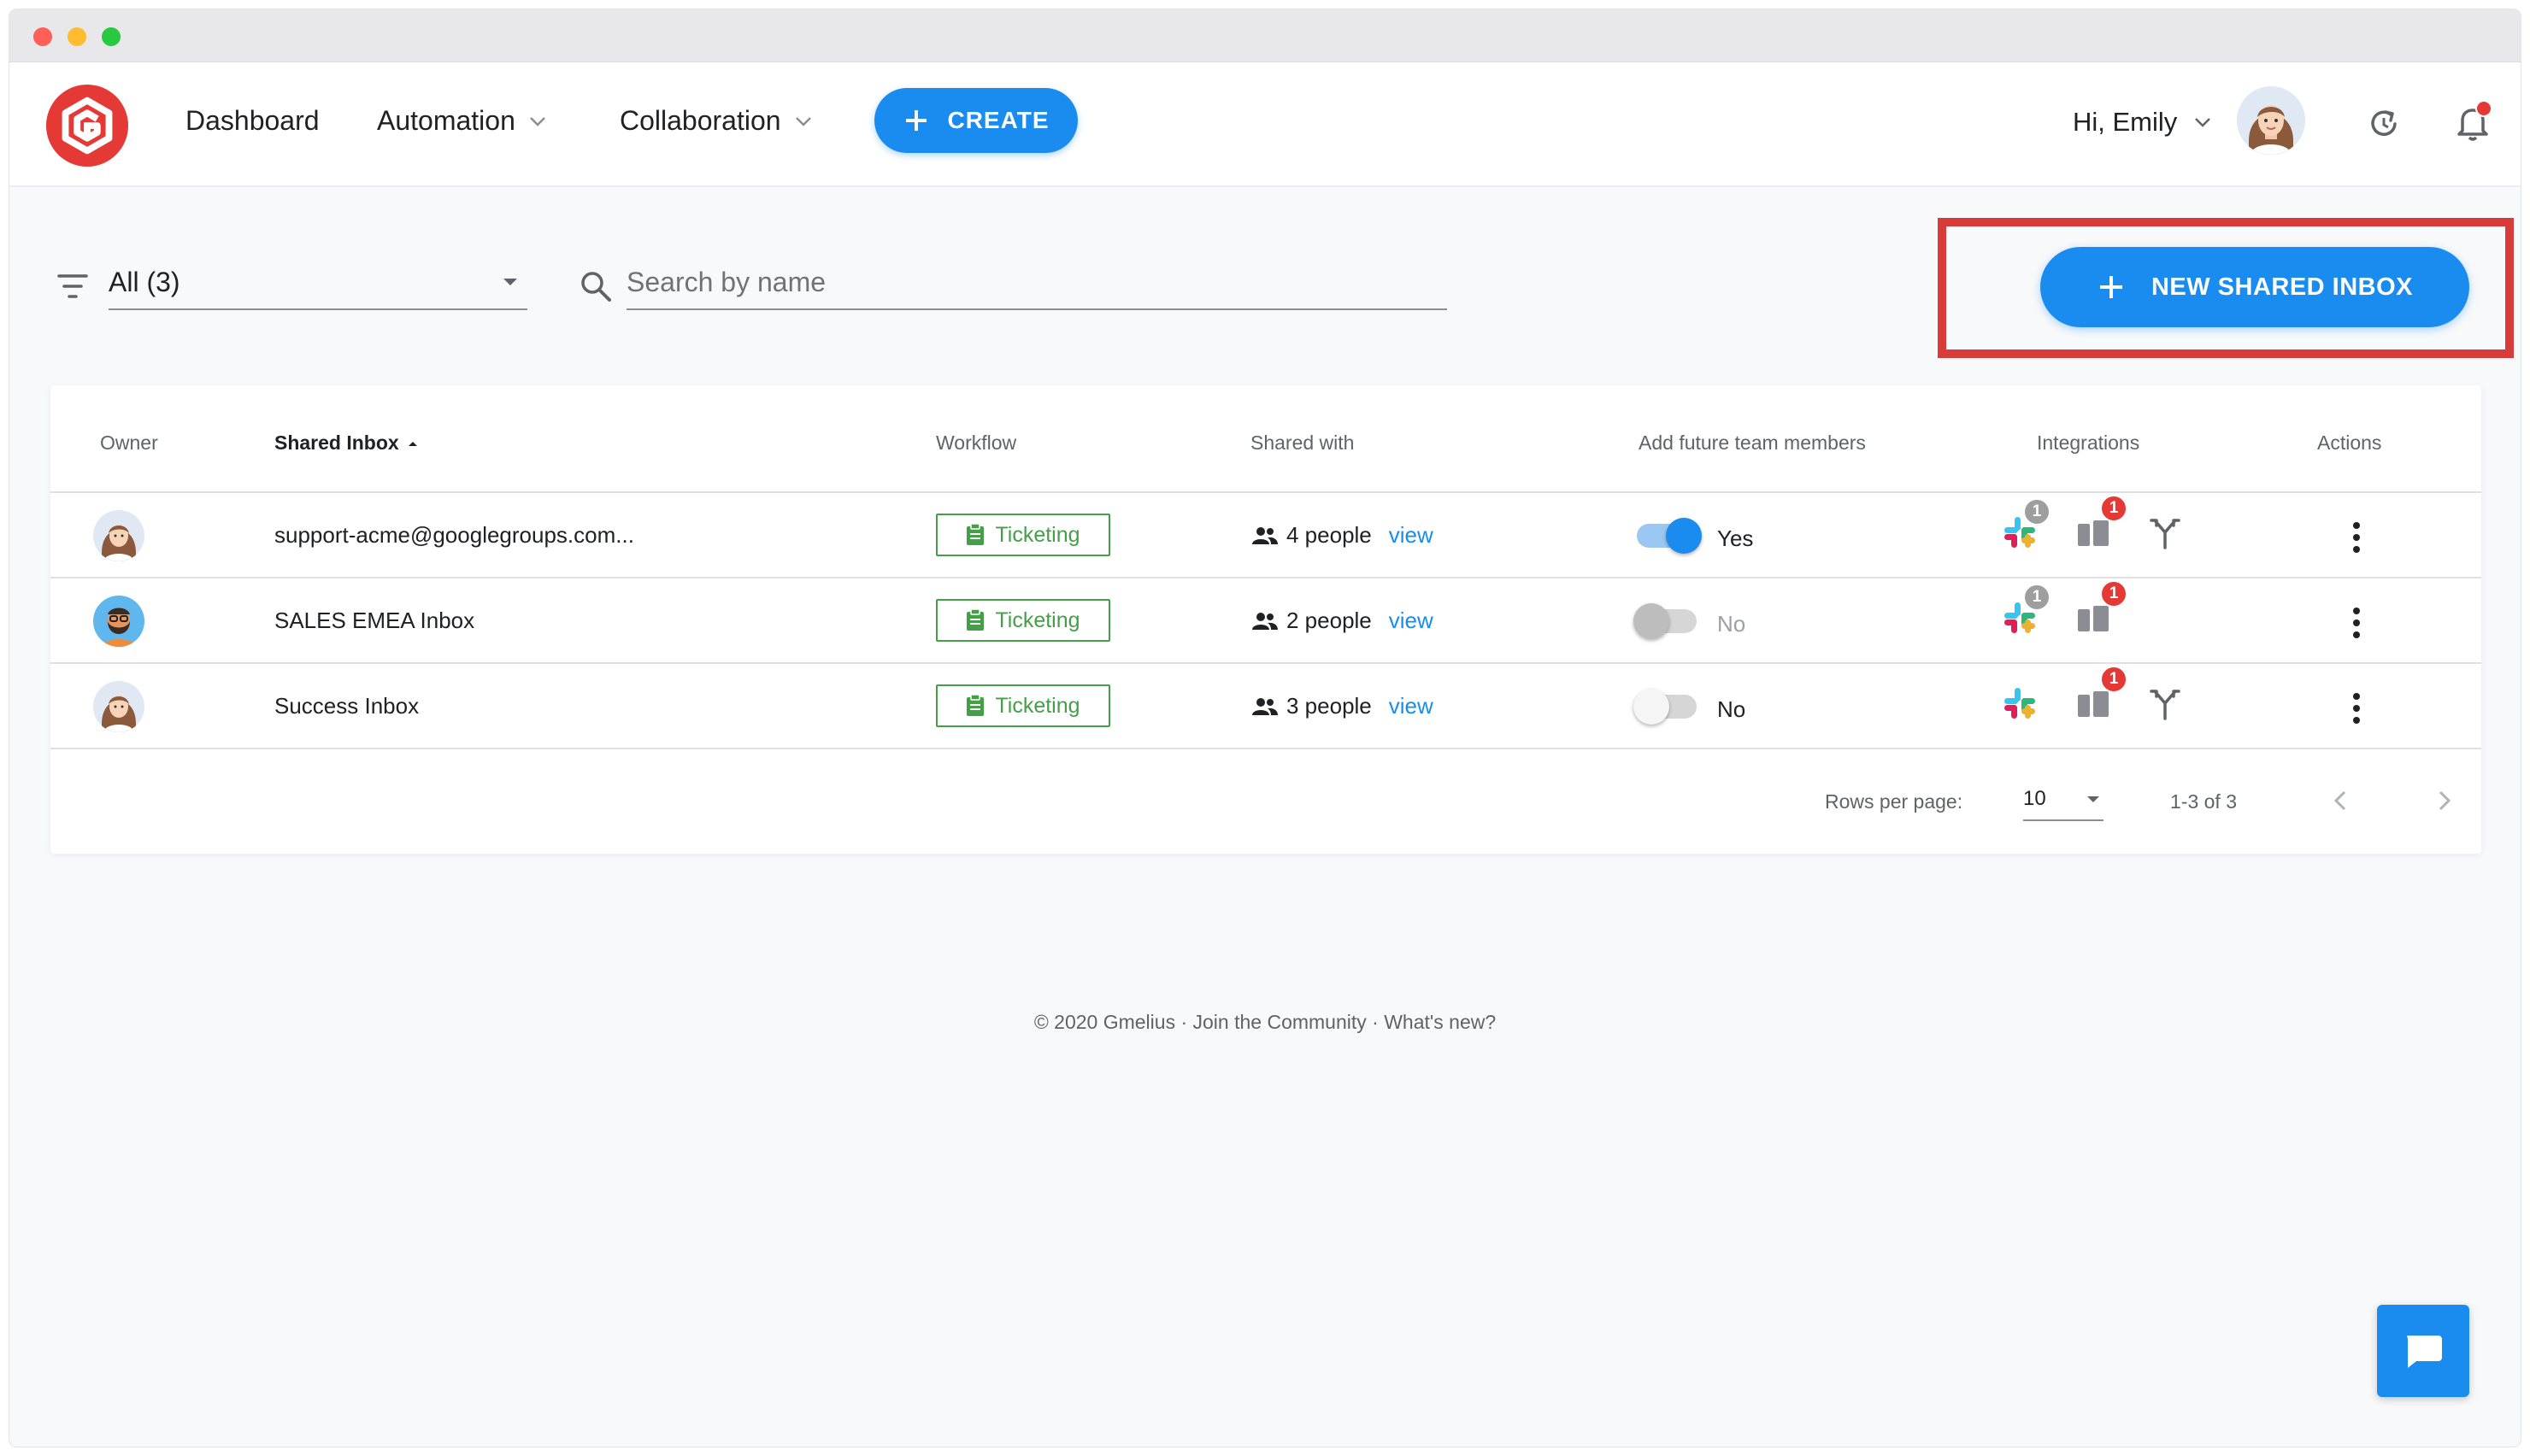  I want to click on chat-bubble-icon, so click(2424, 1352).